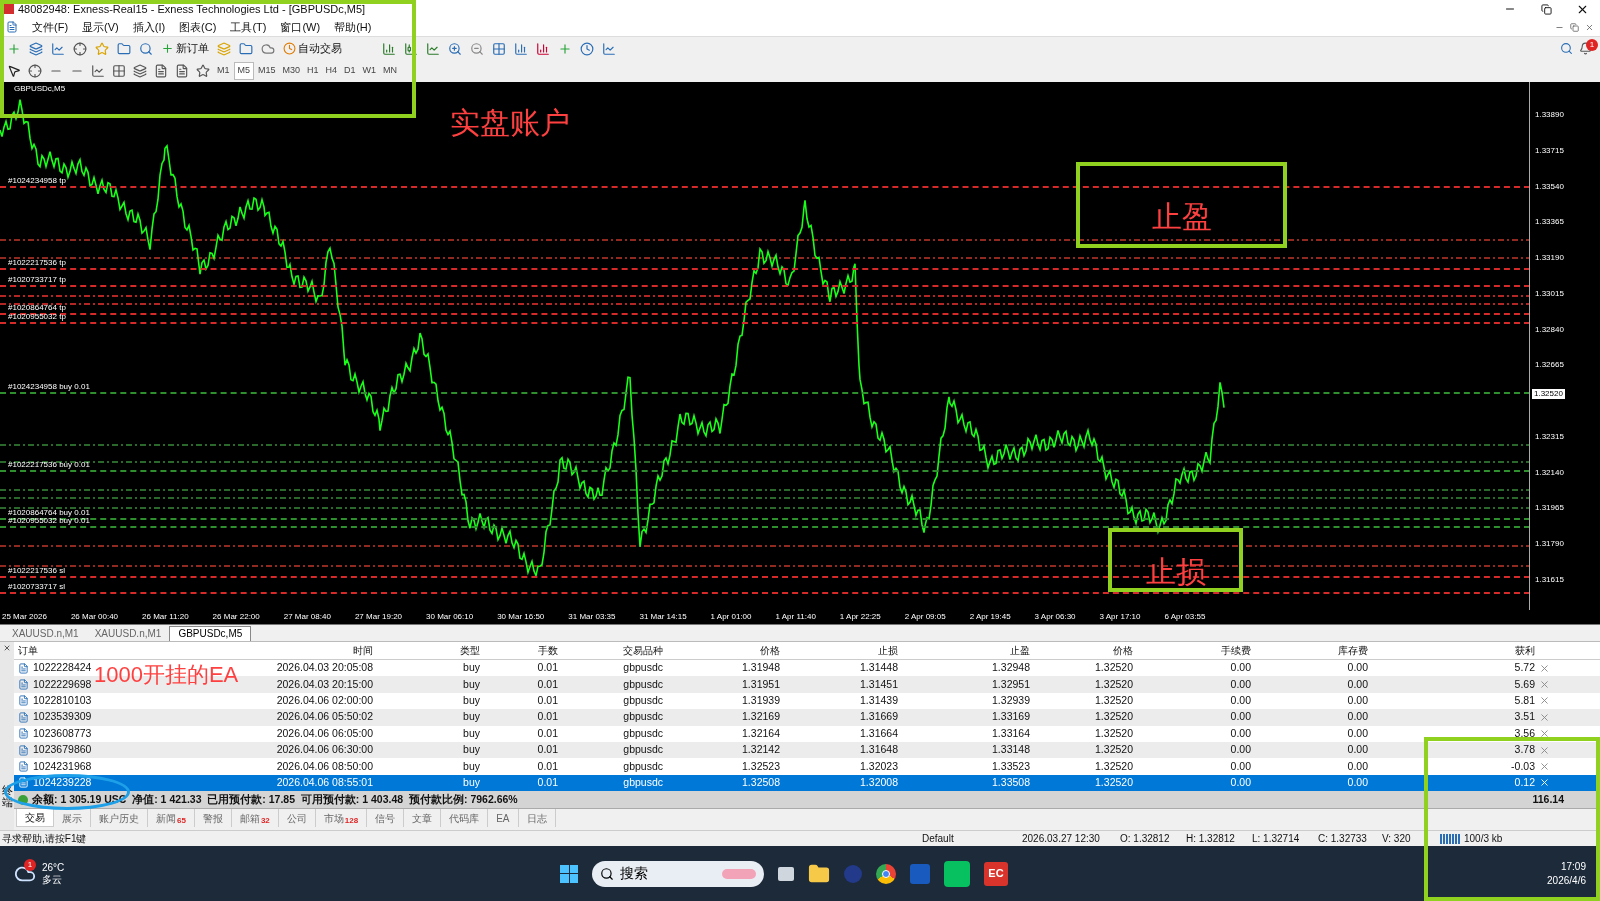 Image resolution: width=1600 pixels, height=901 pixels. Describe the element at coordinates (353, 27) in the screenshot. I see `menu-item: 帮助(H)` at that location.